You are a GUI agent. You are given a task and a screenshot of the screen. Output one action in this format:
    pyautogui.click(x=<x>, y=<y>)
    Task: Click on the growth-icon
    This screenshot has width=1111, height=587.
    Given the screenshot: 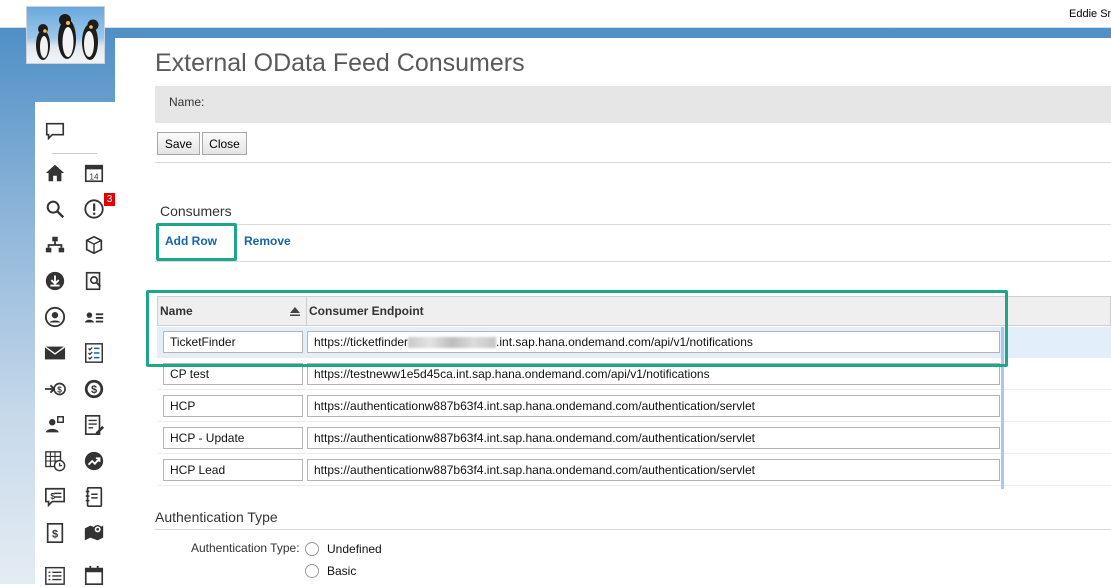 What is the action you would take?
    pyautogui.click(x=94, y=461)
    